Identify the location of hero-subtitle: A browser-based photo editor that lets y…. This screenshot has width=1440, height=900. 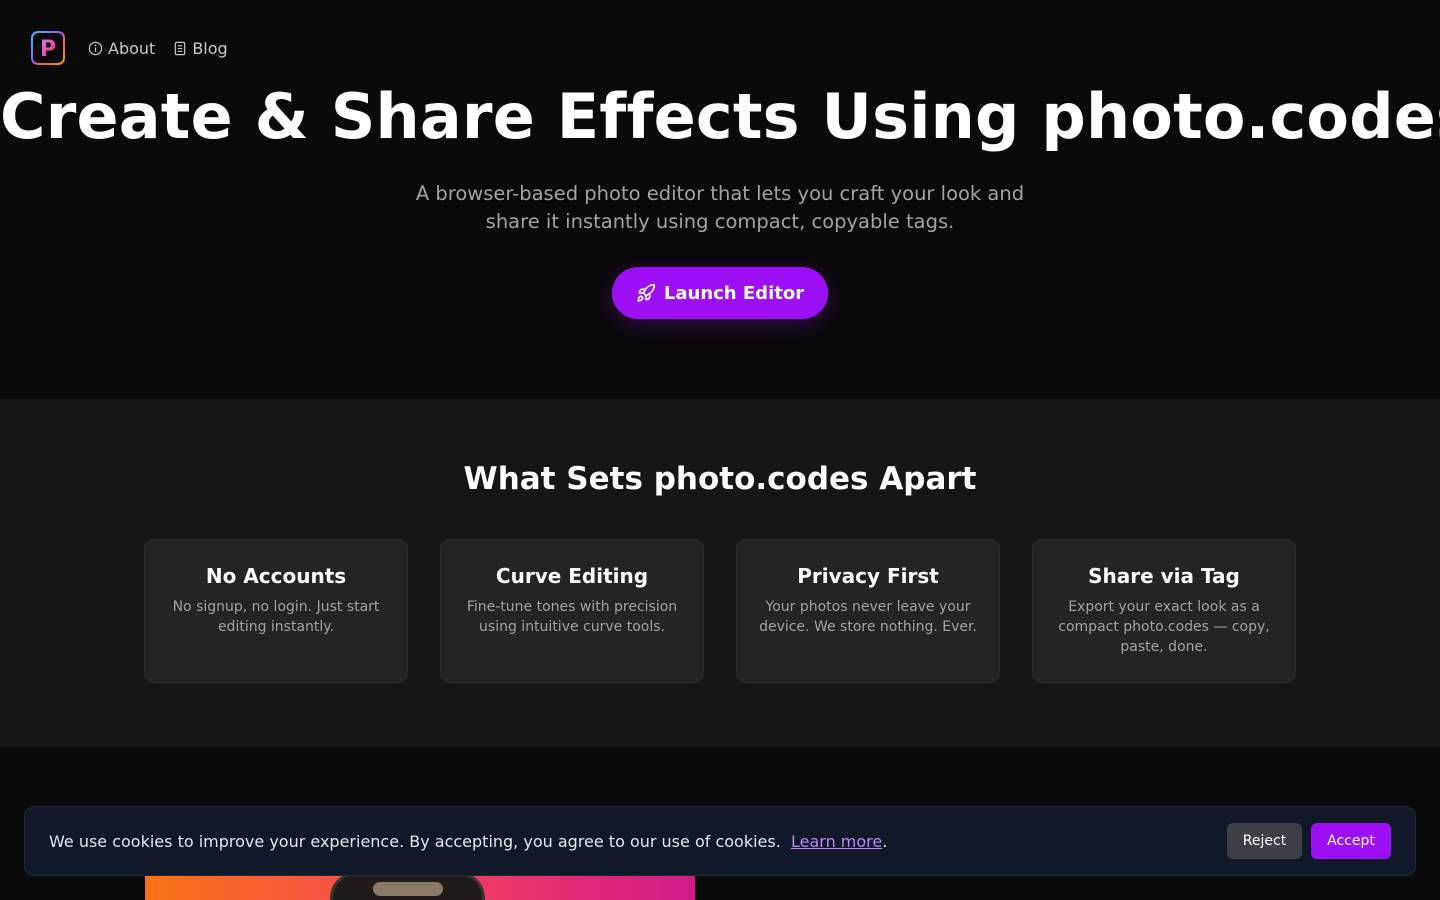
(720, 207).